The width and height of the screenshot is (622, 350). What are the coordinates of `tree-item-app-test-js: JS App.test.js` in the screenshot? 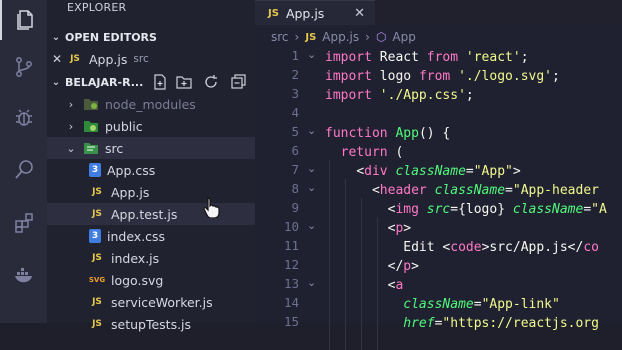 It's located at (151, 214).